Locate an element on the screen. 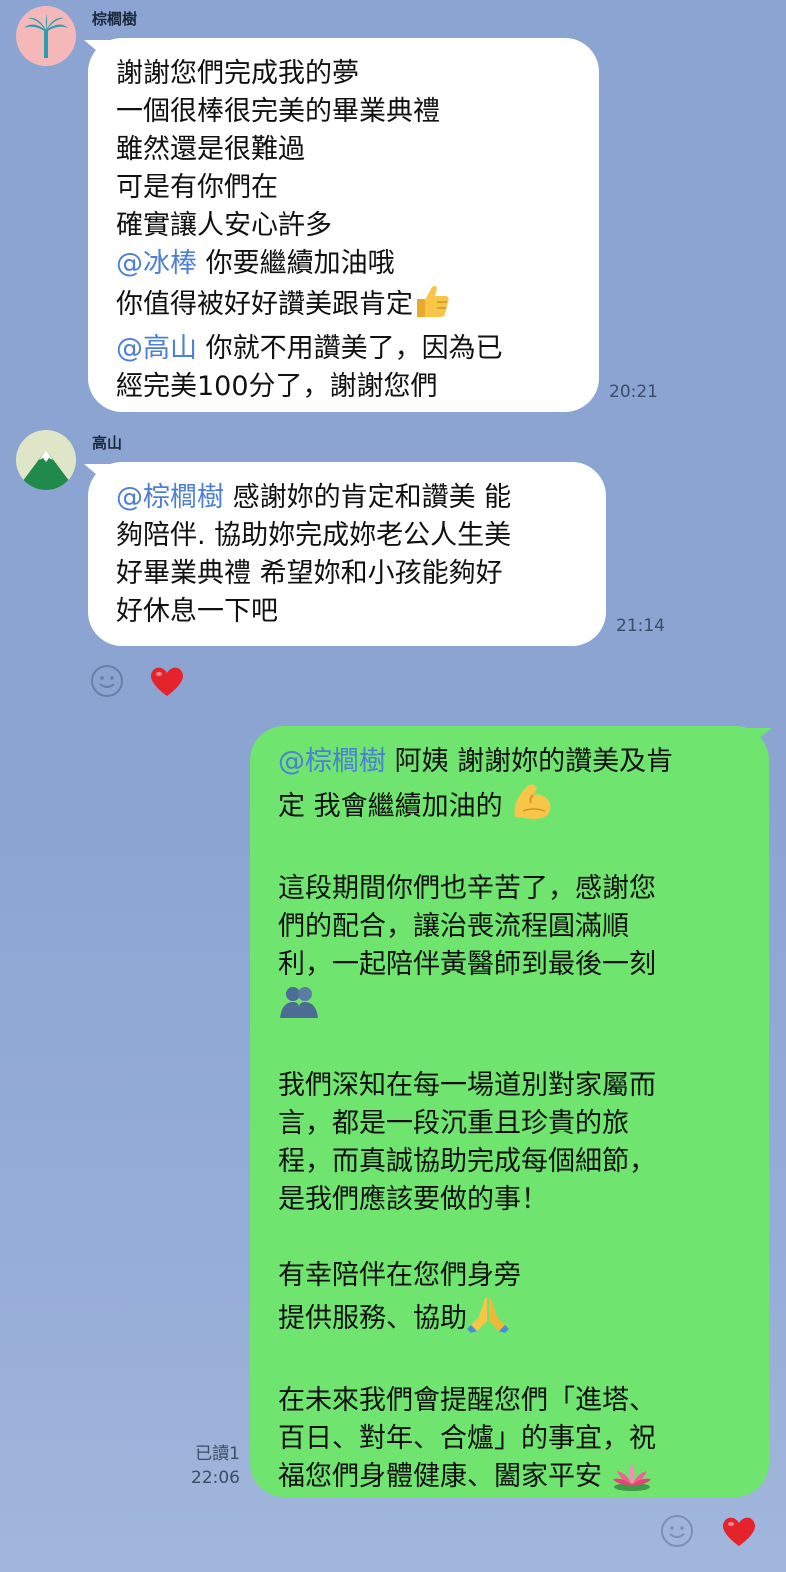 The width and height of the screenshot is (786, 1572). message-line: 夠陪伴. 協助妳完成妳老公人生美 is located at coordinates (347, 536).